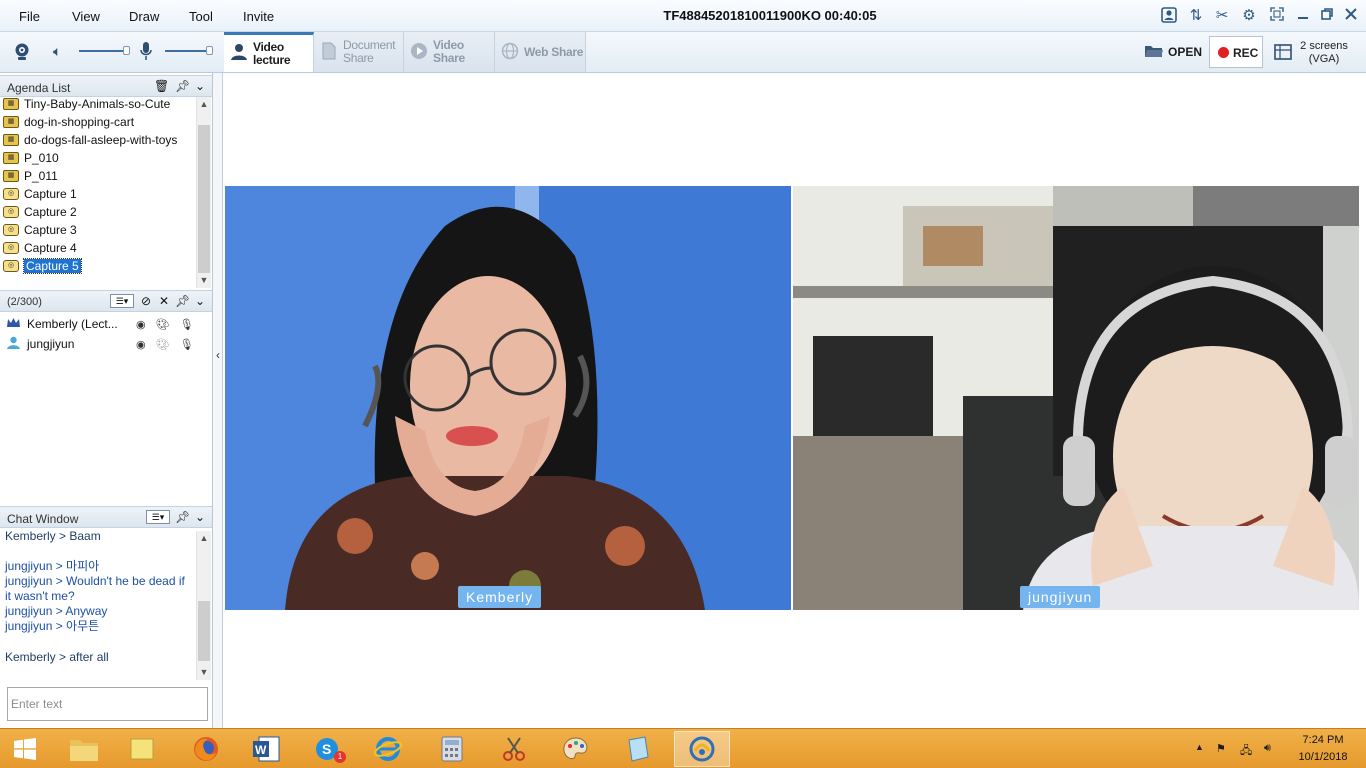 This screenshot has width=1366, height=768. What do you see at coordinates (258, 16) in the screenshot?
I see `menu-invite: Invite` at bounding box center [258, 16].